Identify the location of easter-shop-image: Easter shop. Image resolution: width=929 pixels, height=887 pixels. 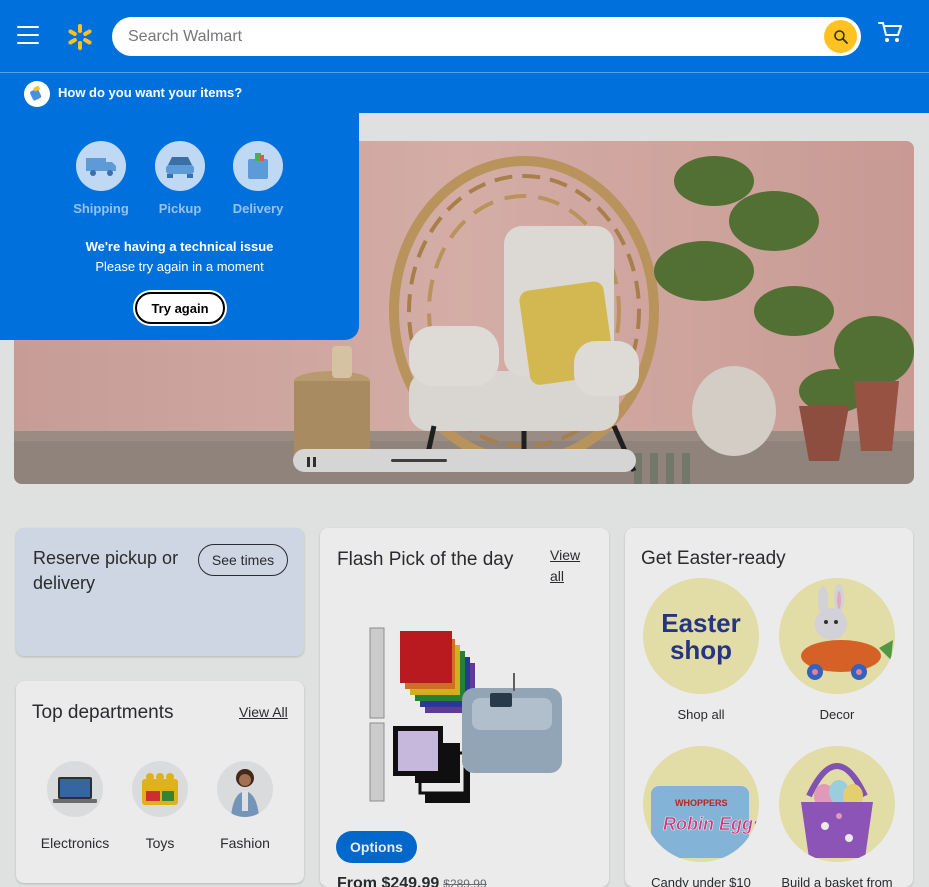
(701, 636).